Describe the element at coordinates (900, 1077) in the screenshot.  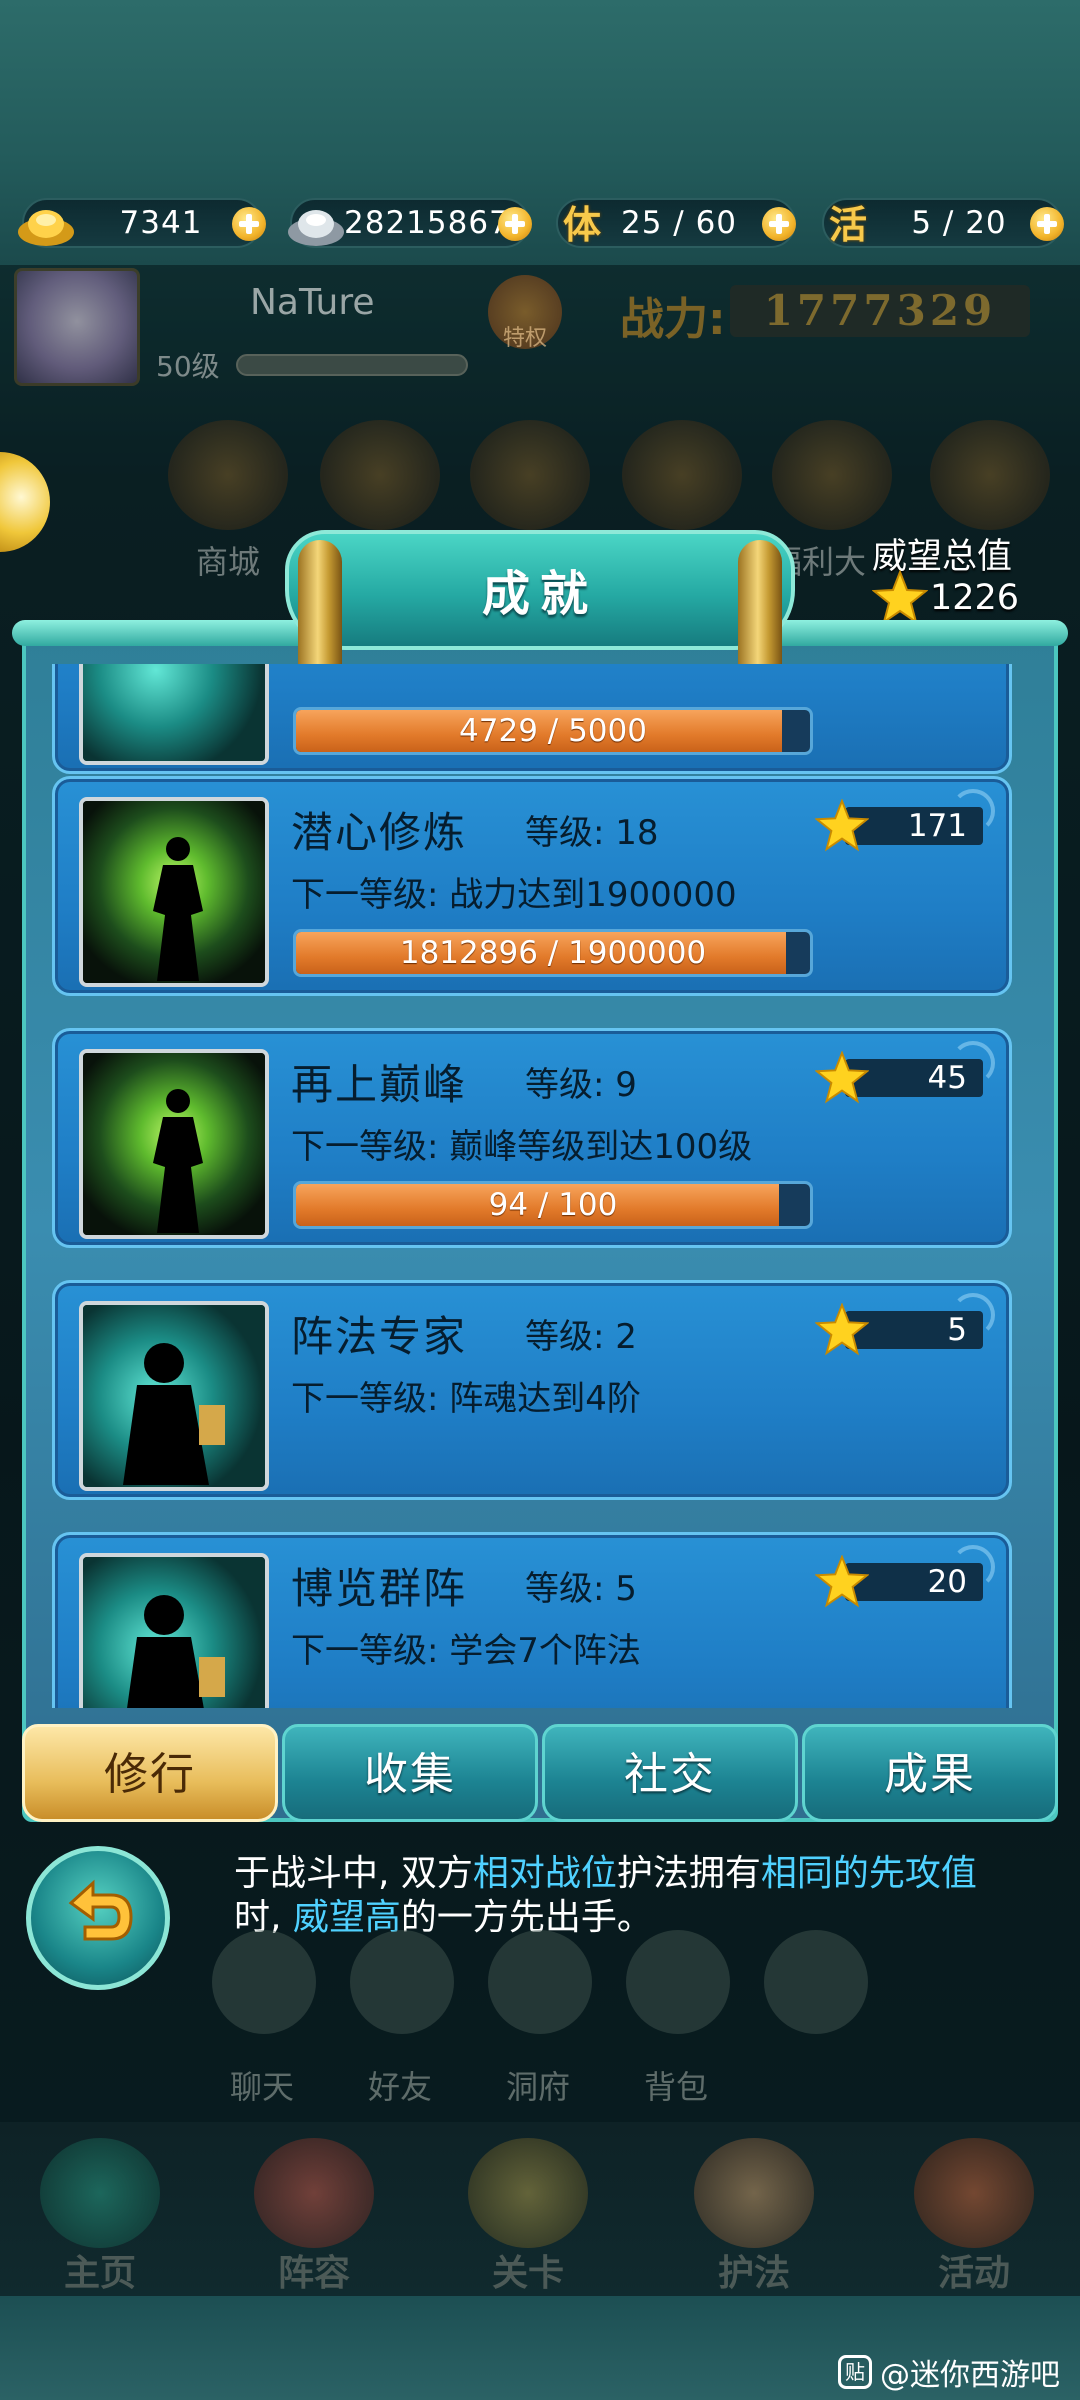
I see `star-reward: 45` at that location.